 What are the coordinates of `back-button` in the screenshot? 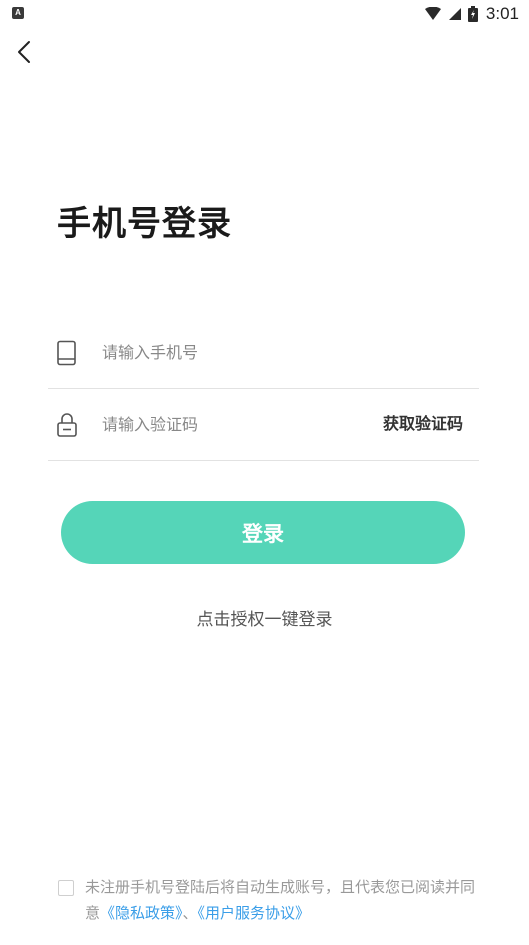 It's located at (24, 52).